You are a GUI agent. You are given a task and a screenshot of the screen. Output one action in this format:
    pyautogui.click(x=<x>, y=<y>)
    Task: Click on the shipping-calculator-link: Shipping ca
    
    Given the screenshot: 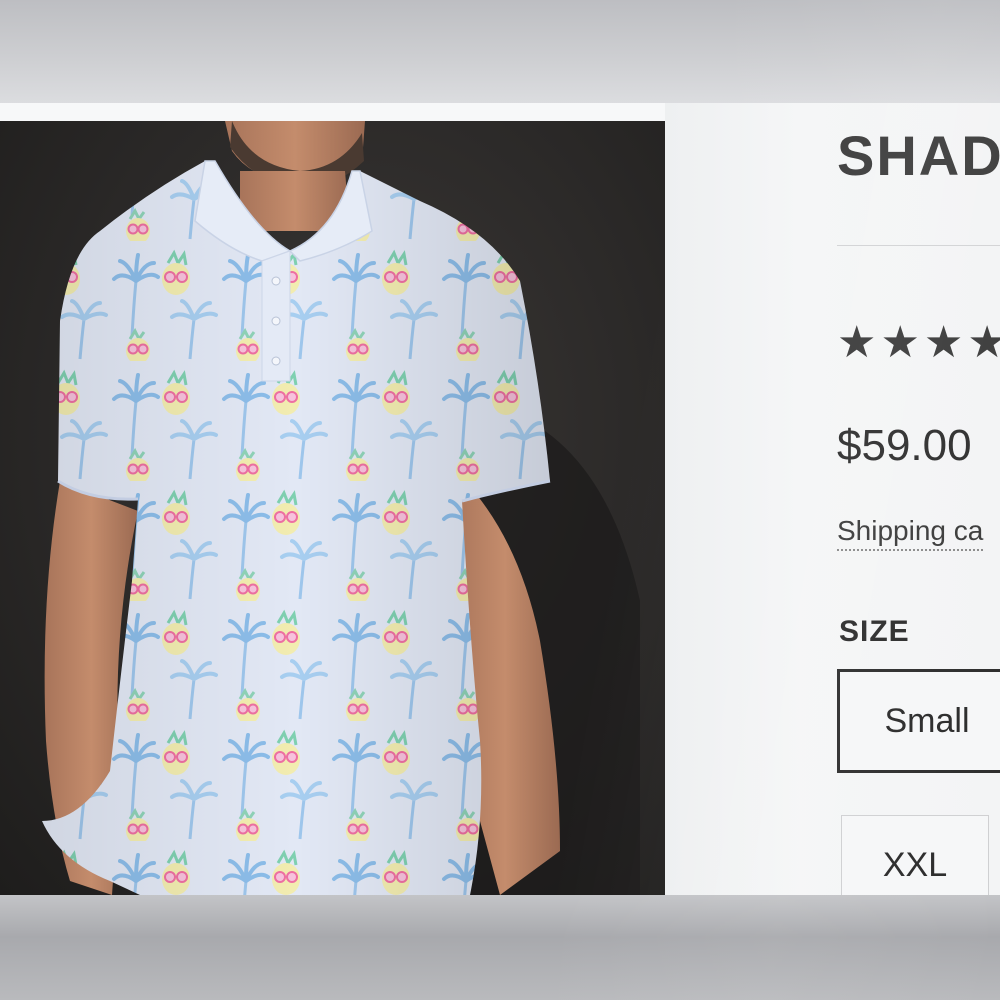 What is the action you would take?
    pyautogui.click(x=910, y=533)
    